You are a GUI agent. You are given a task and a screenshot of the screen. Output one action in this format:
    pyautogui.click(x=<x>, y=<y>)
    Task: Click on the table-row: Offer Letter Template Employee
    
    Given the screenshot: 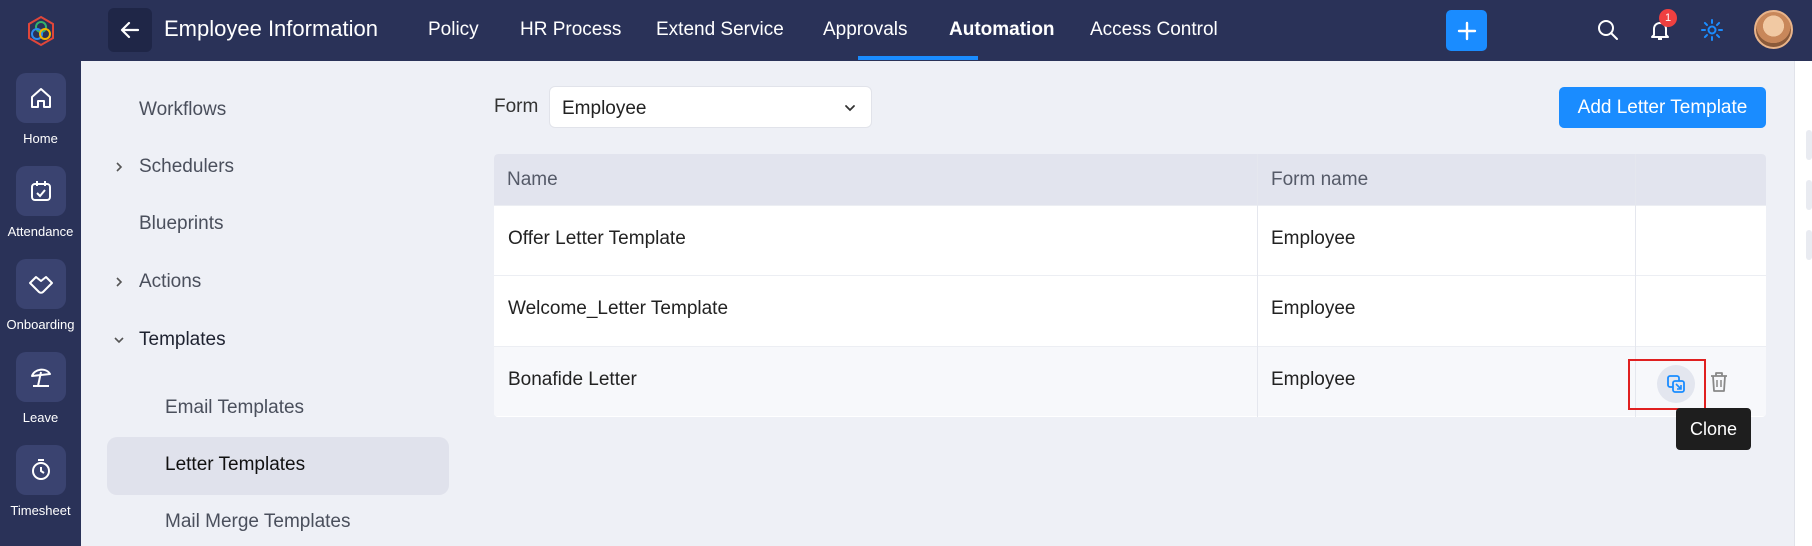 What is the action you would take?
    pyautogui.click(x=1130, y=240)
    